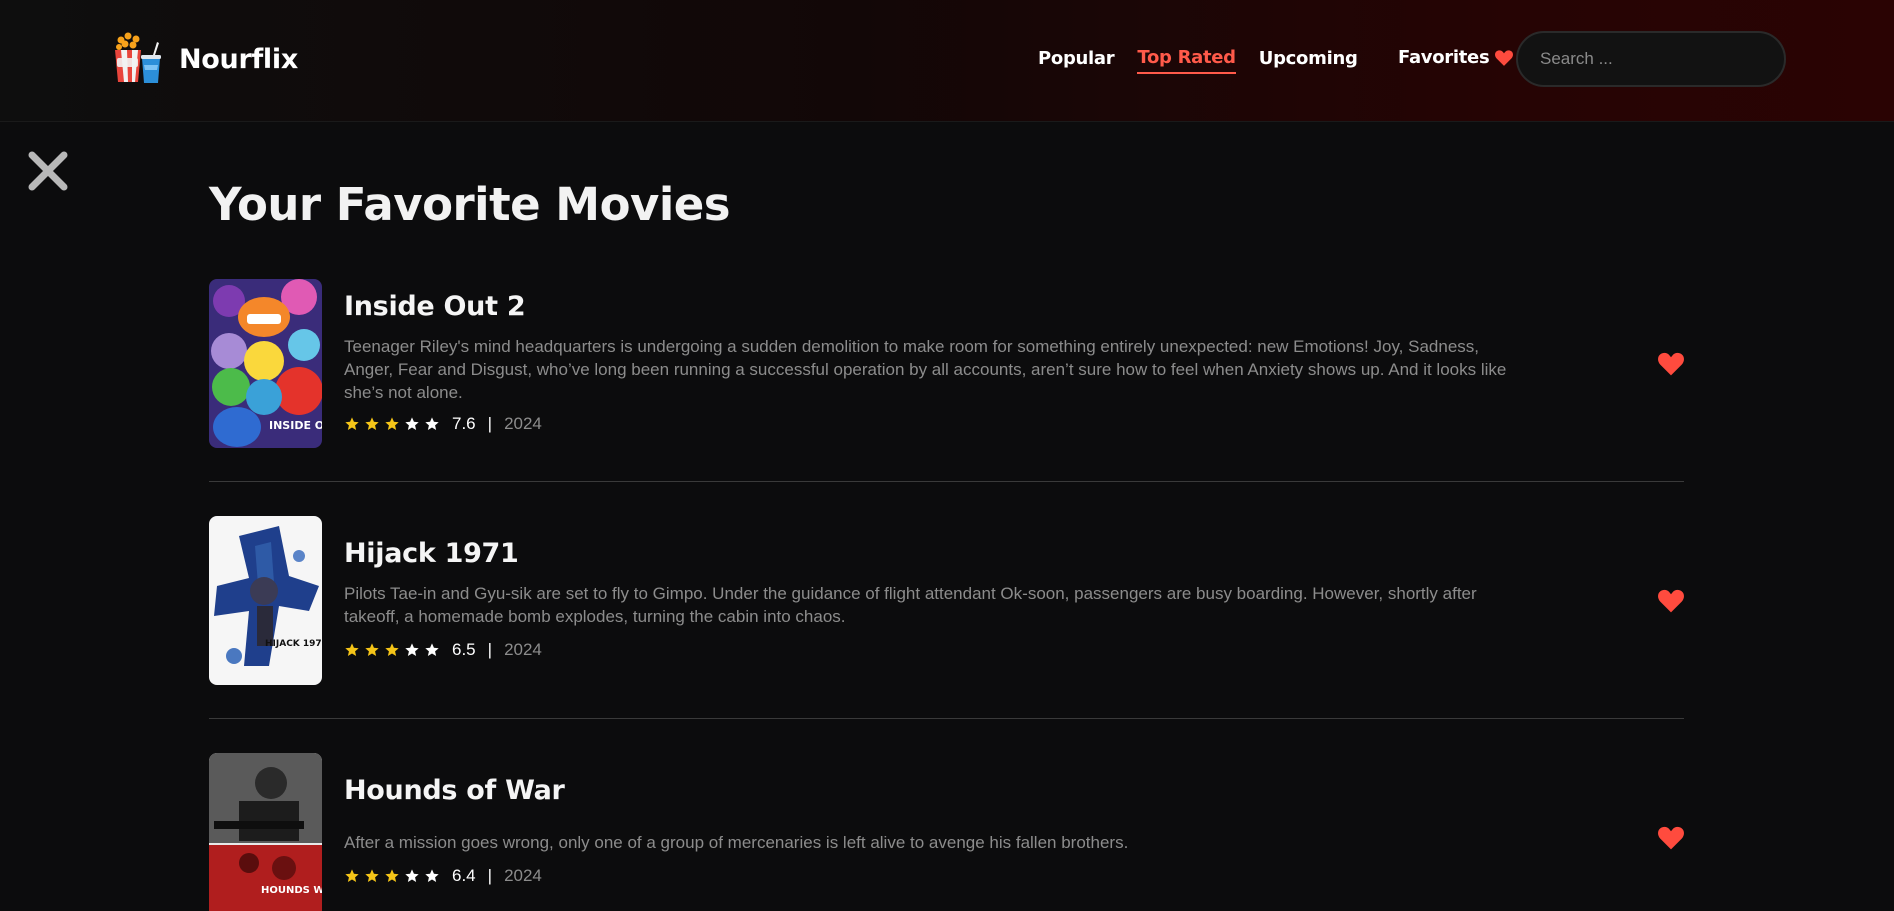  I want to click on main-nav: Popular Top Rated Upcoming, so click(1209, 60).